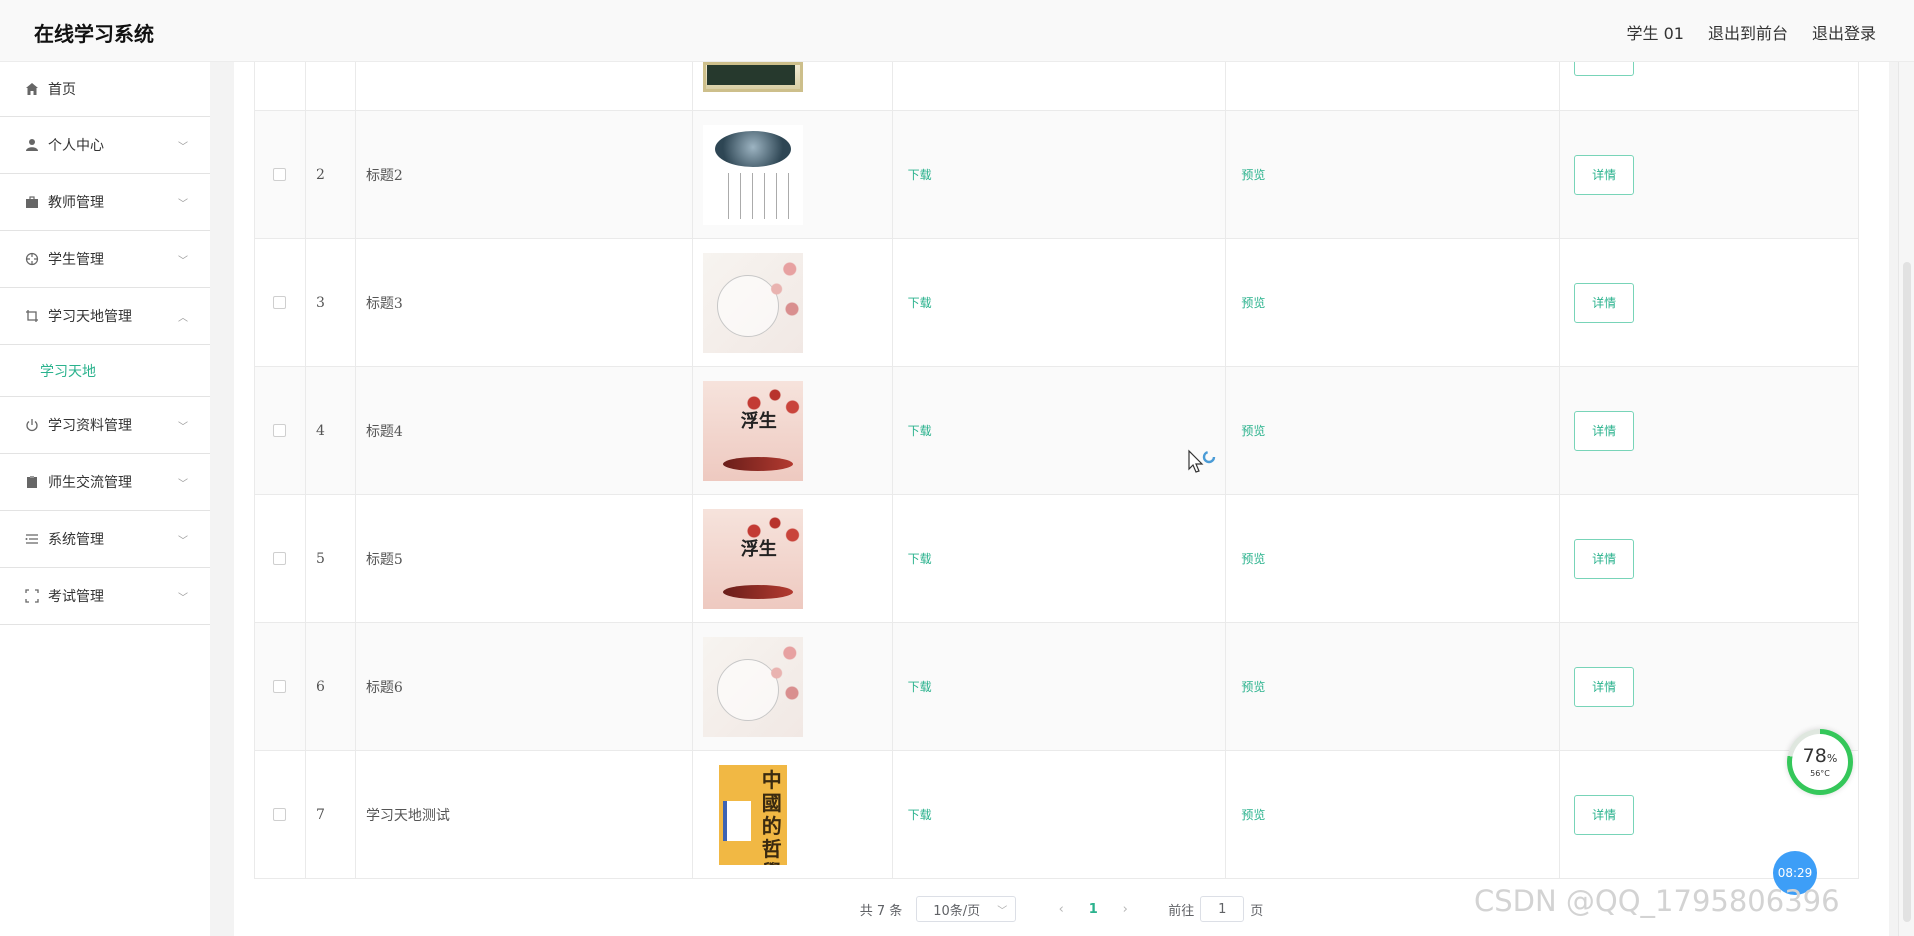 This screenshot has width=1914, height=936. I want to click on row-index: 5, so click(331, 558).